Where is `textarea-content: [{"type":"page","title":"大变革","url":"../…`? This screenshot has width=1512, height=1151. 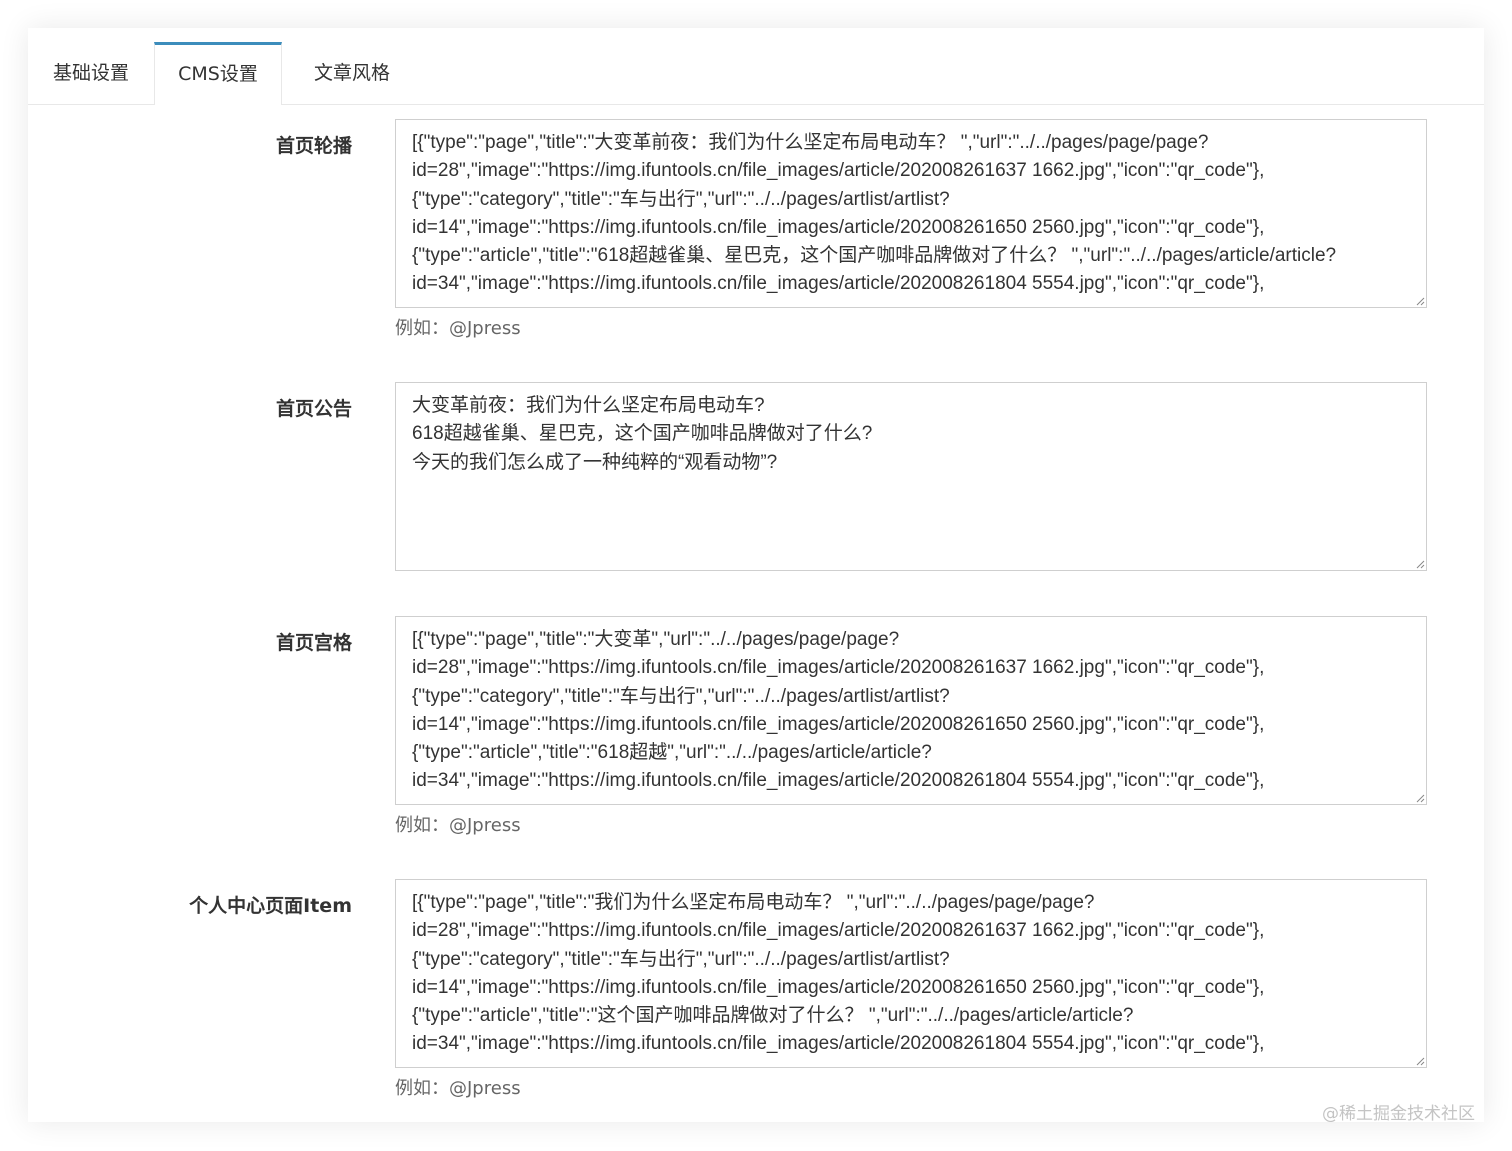
textarea-content: [{"type":"page","title":"大变革","url":"../… is located at coordinates (838, 710).